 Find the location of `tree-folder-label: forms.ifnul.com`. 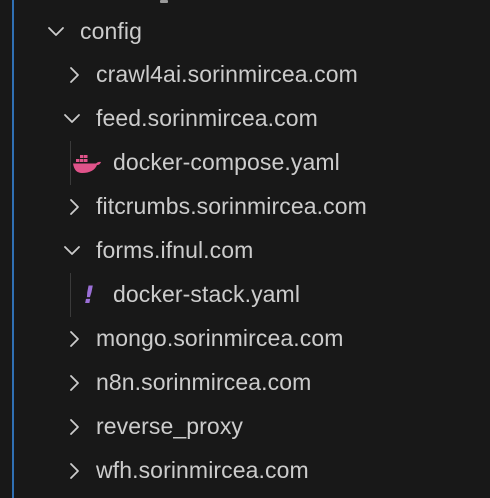

tree-folder-label: forms.ifnul.com is located at coordinates (175, 249).